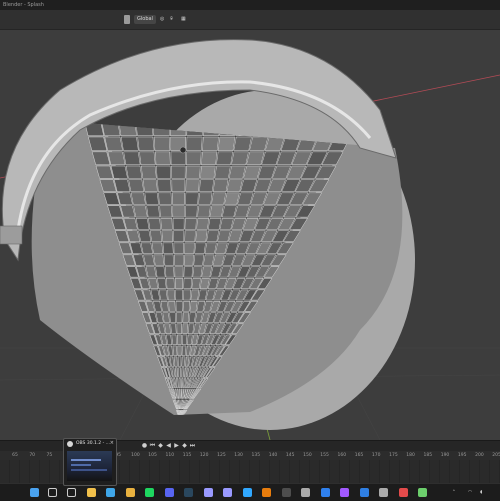 The width and height of the screenshot is (500, 501). Describe the element at coordinates (145, 19) in the screenshot. I see `orientation-dropdown: Global` at that location.